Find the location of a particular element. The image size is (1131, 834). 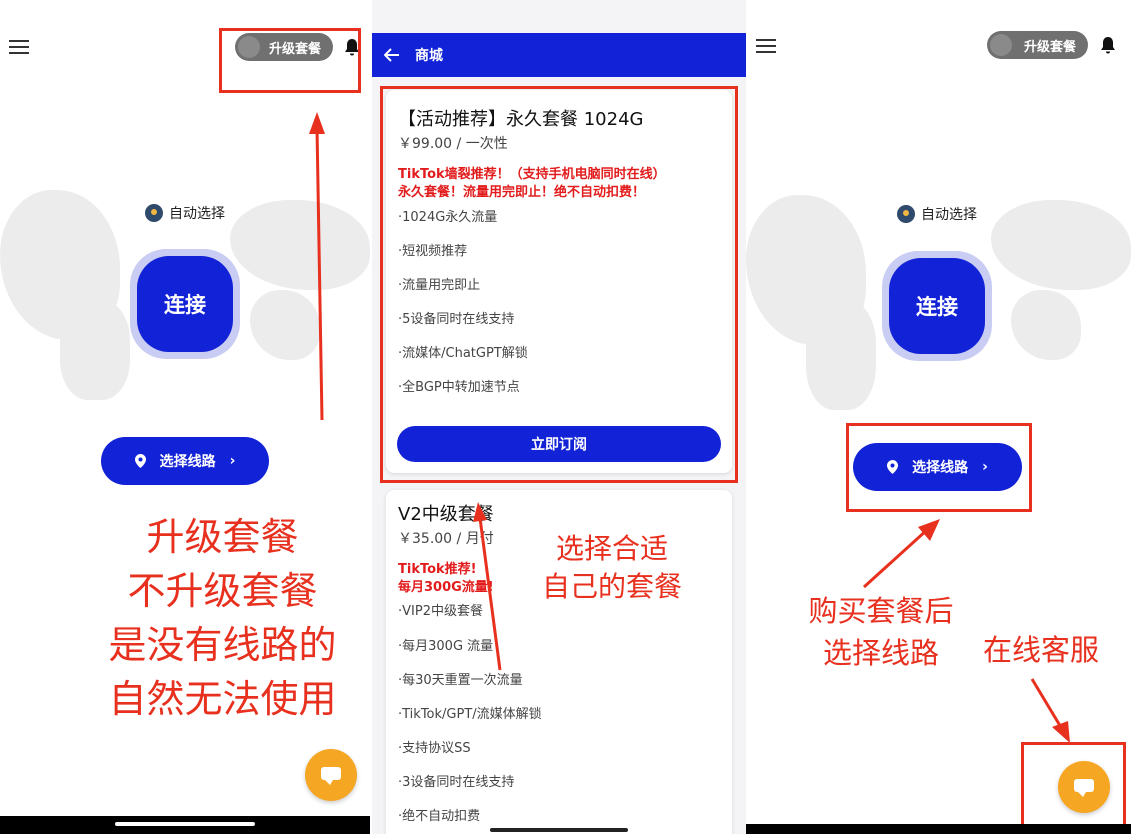

world-map-east is located at coordinates (1061, 245).